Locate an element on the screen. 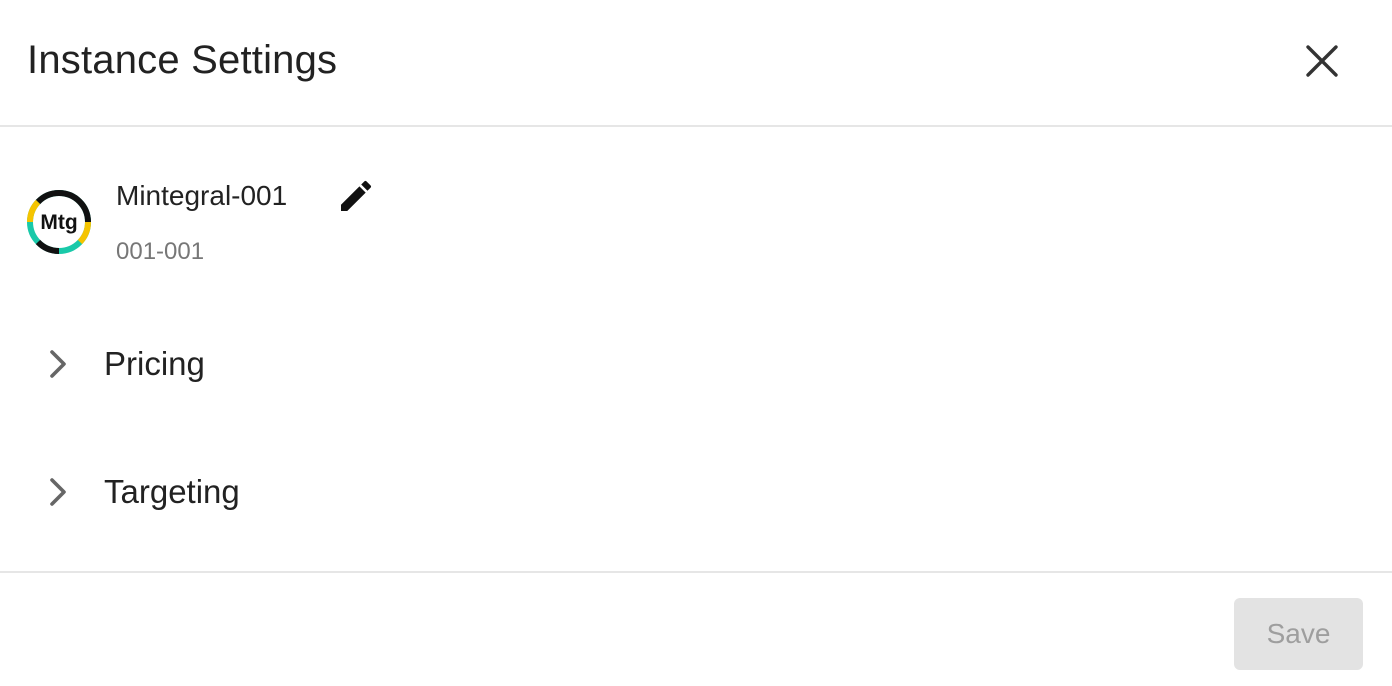 The width and height of the screenshot is (1392, 686). mintegral-logo-icon: Mtg is located at coordinates (59, 222).